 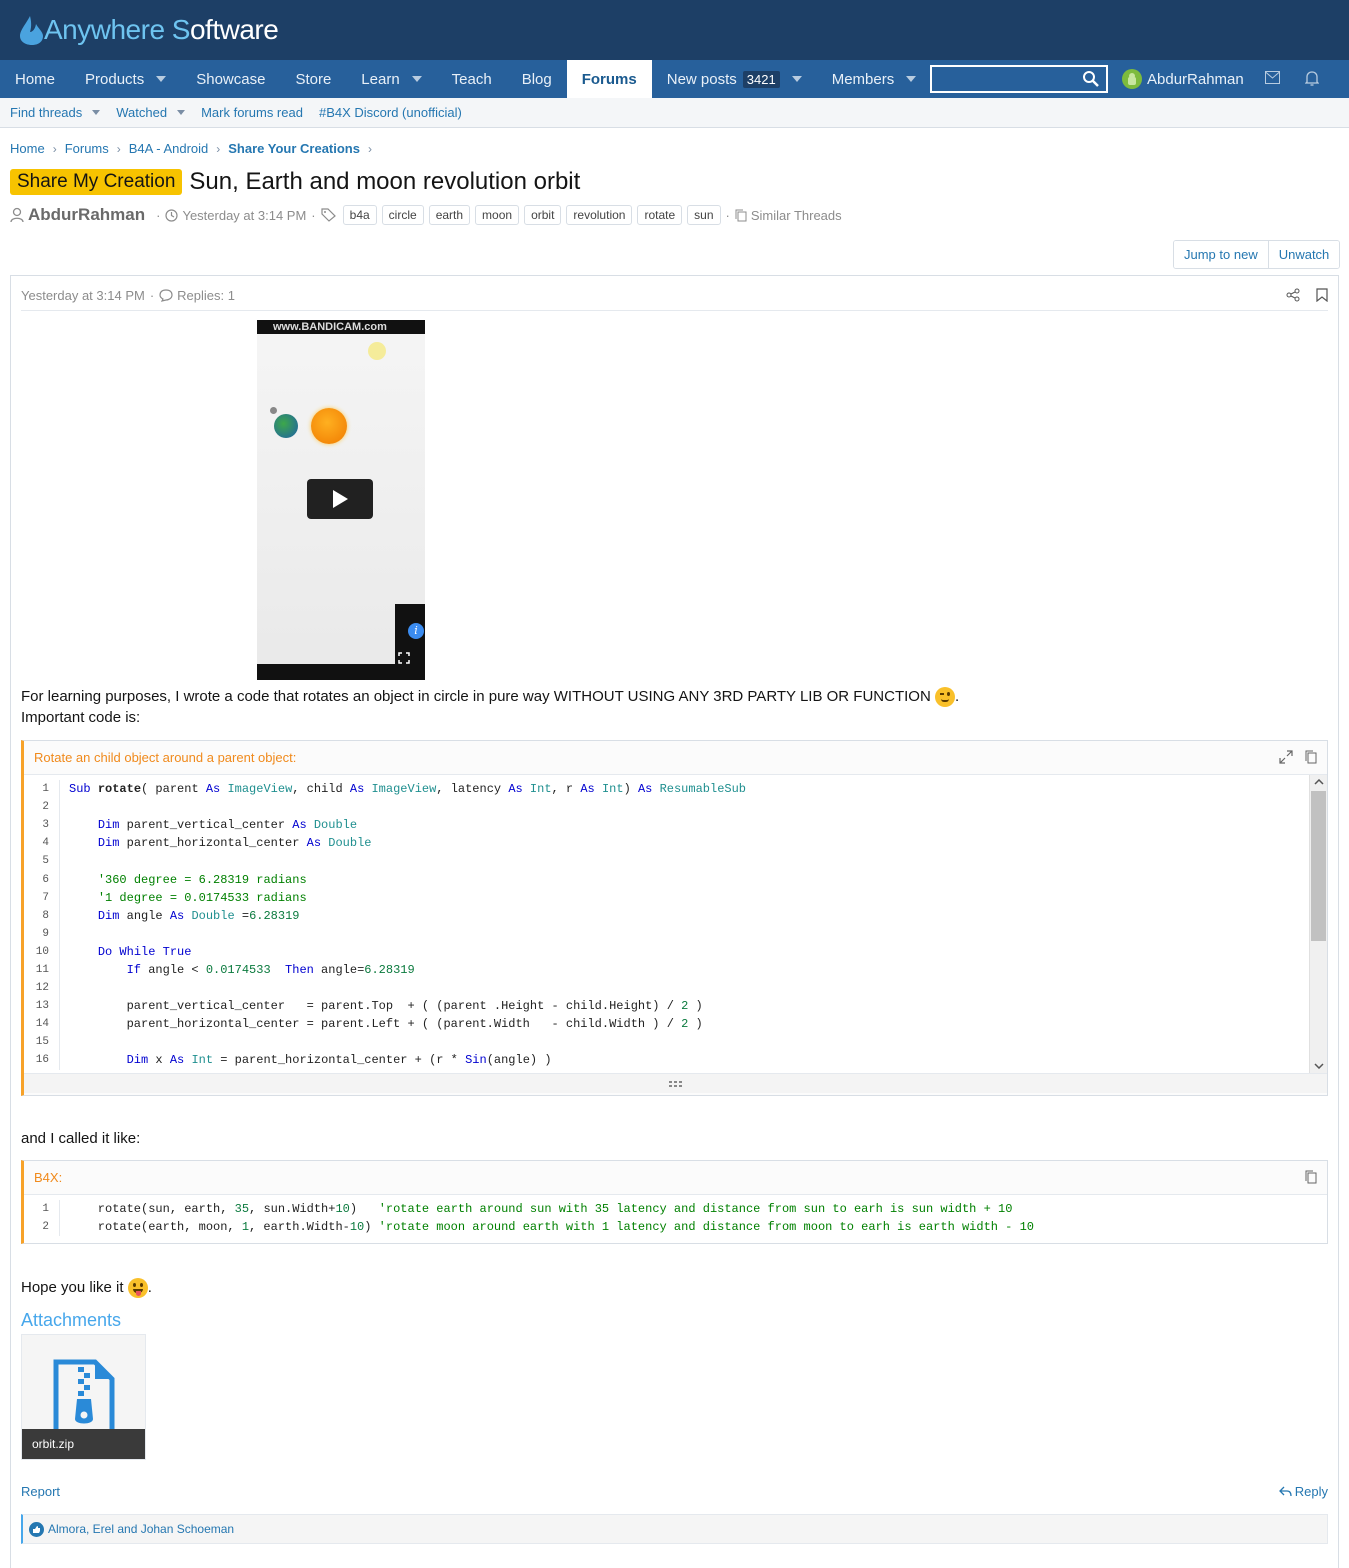 What do you see at coordinates (1286, 757) in the screenshot?
I see `expand-icon` at bounding box center [1286, 757].